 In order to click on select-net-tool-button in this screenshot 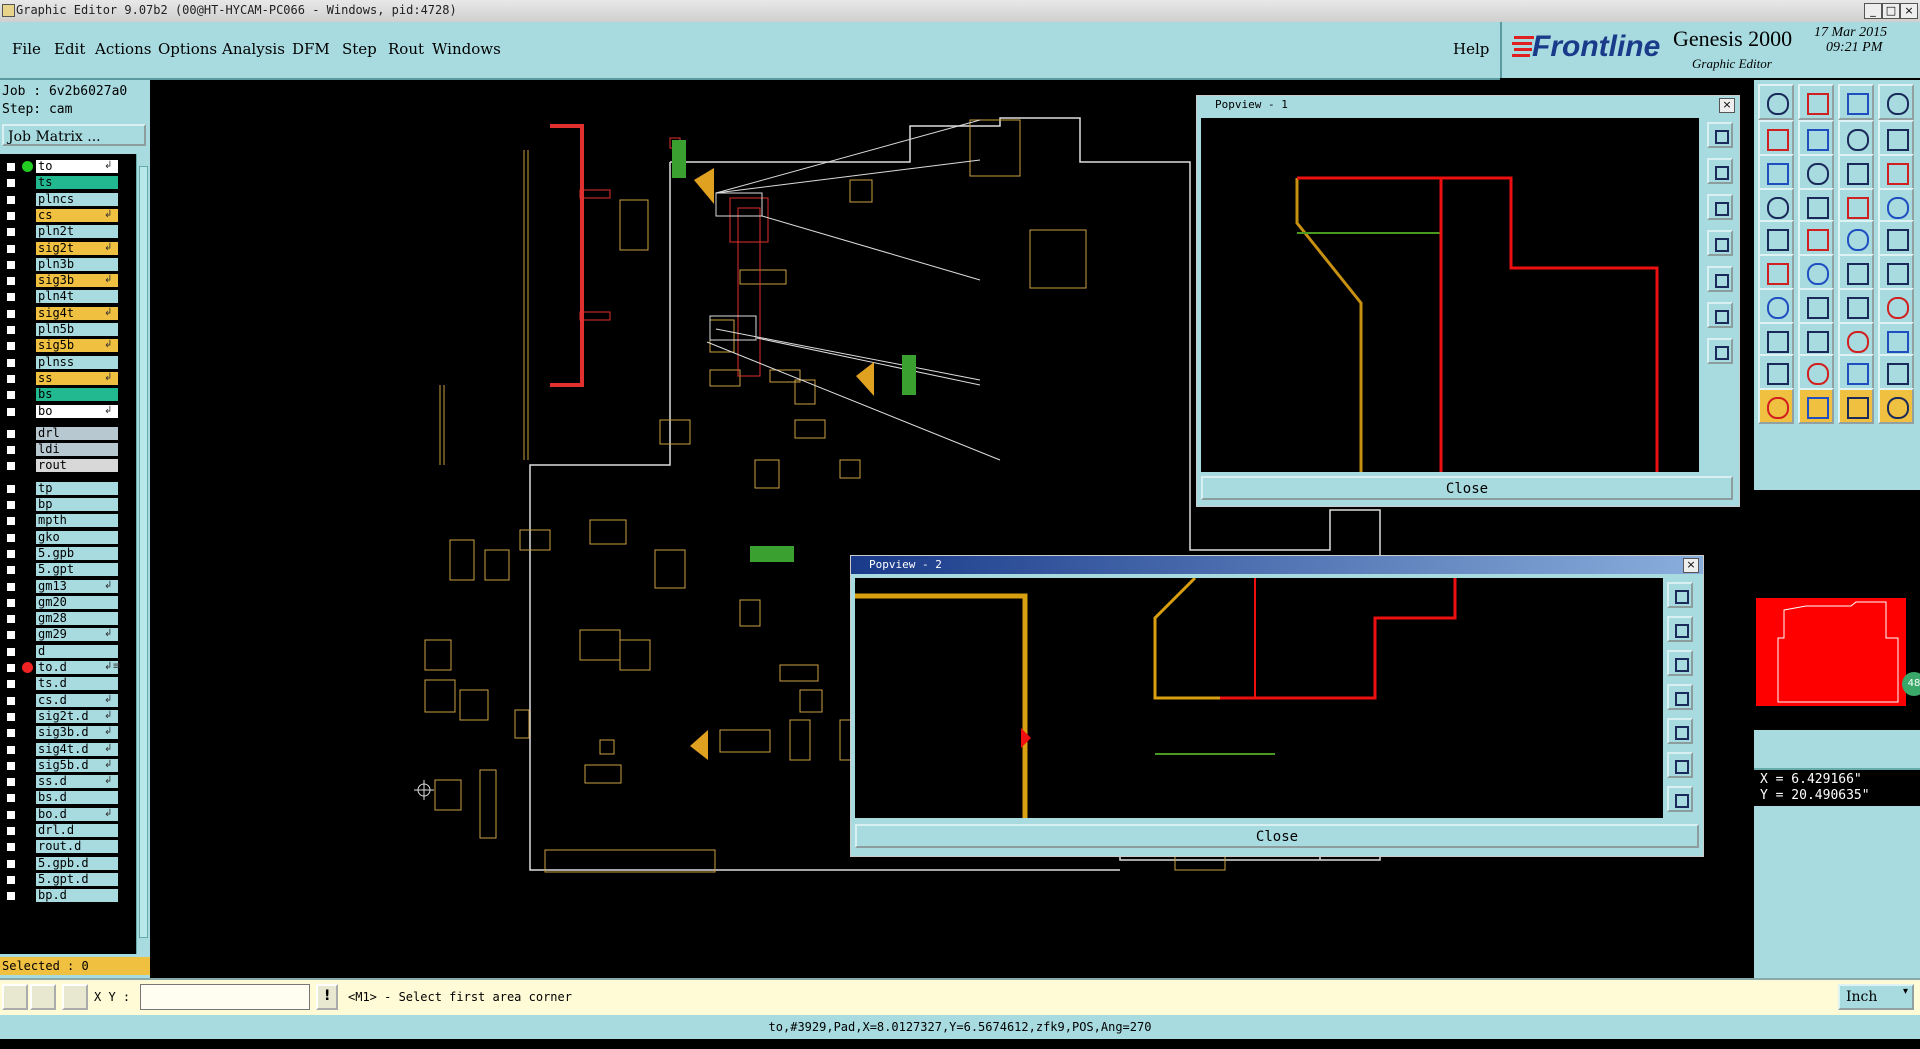, I will do `click(1856, 406)`.